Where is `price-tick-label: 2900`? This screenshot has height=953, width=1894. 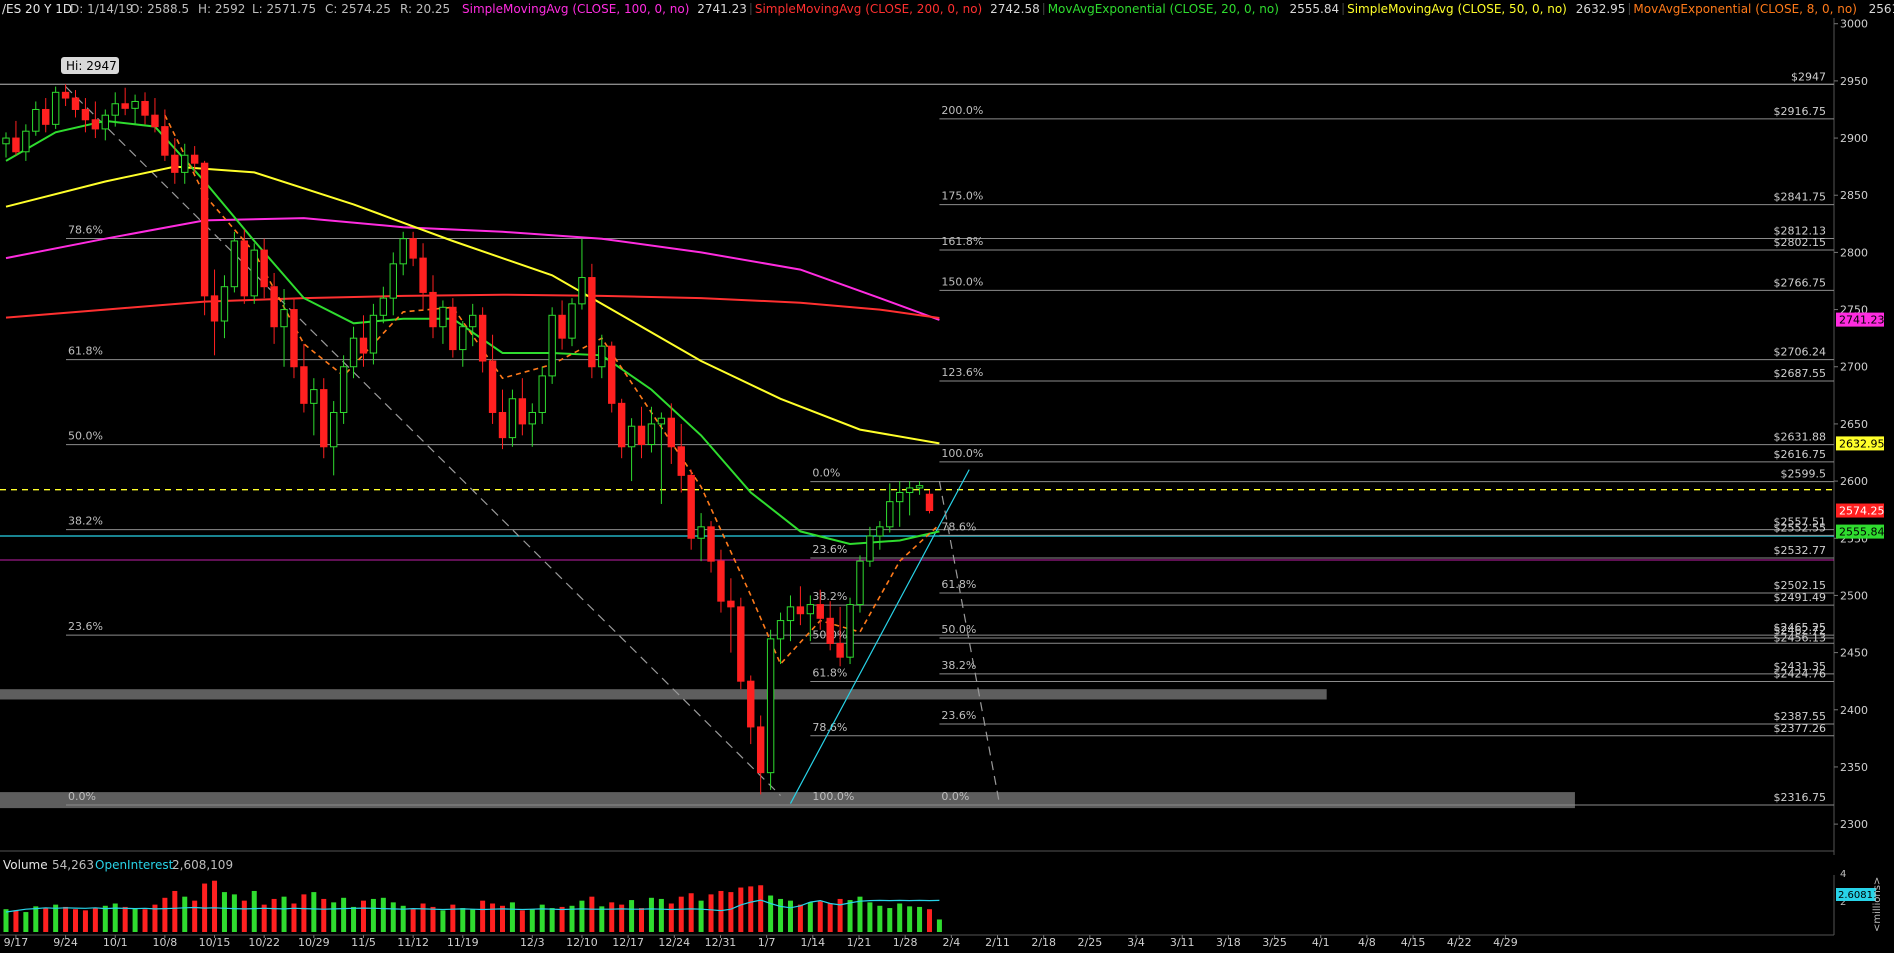
price-tick-label: 2900 is located at coordinates (1854, 138).